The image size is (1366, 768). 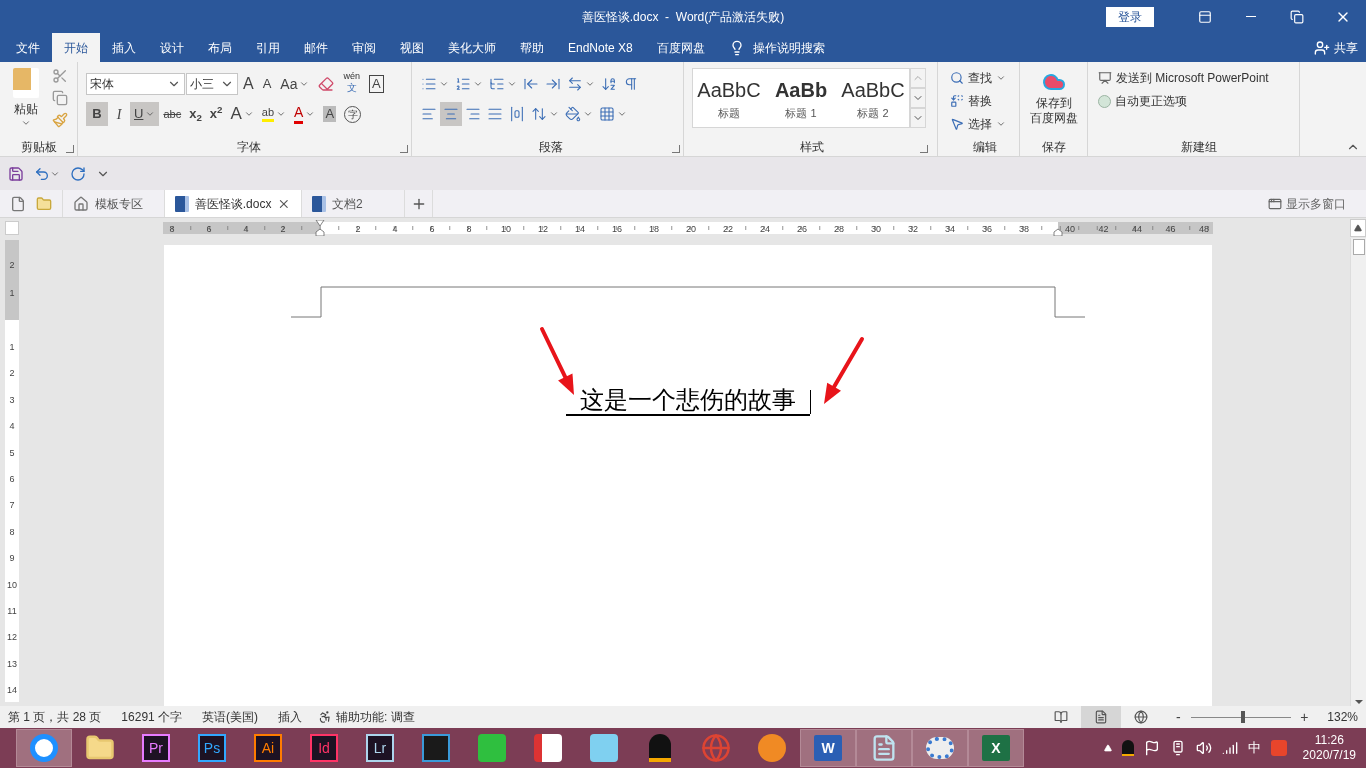 I want to click on document-tab: 善医怪谈.docx, so click(x=233, y=203).